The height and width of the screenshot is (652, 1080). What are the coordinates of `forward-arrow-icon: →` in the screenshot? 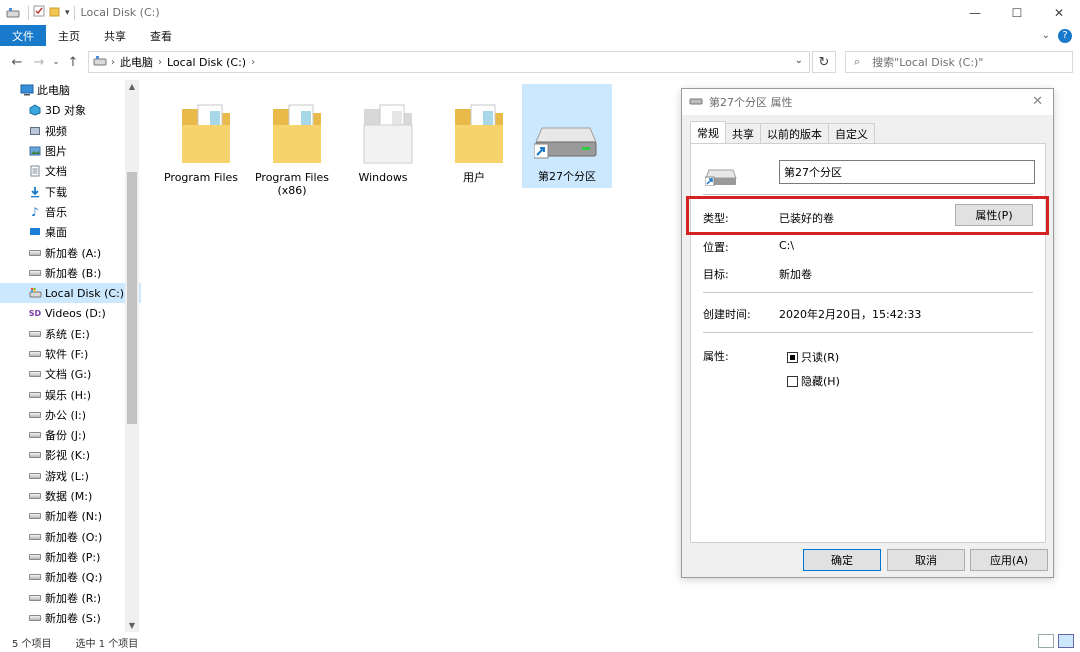 It's located at (39, 62).